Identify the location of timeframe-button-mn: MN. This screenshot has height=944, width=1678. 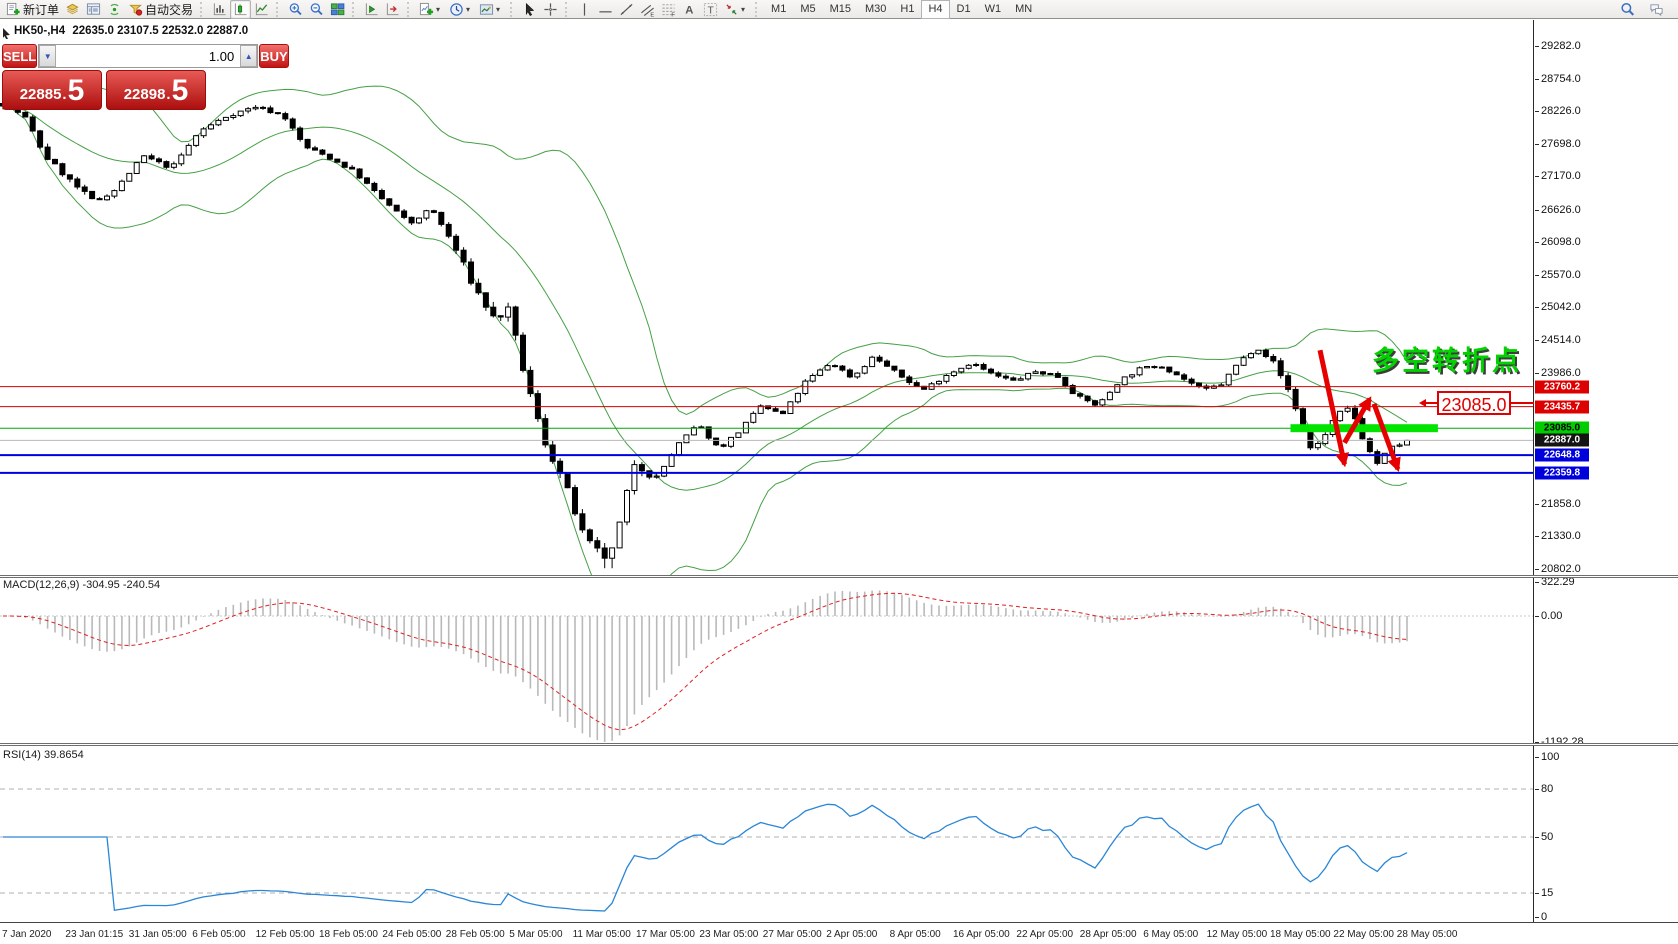
(1023, 9).